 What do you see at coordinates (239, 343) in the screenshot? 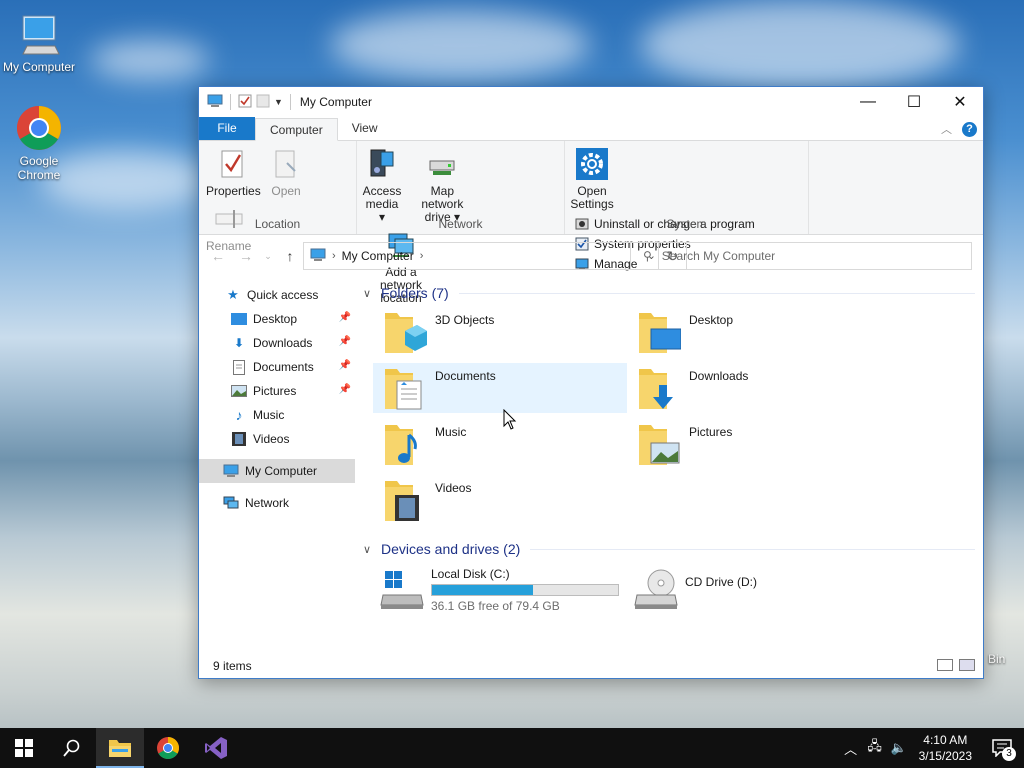
I see `download-icon: ⬇` at bounding box center [239, 343].